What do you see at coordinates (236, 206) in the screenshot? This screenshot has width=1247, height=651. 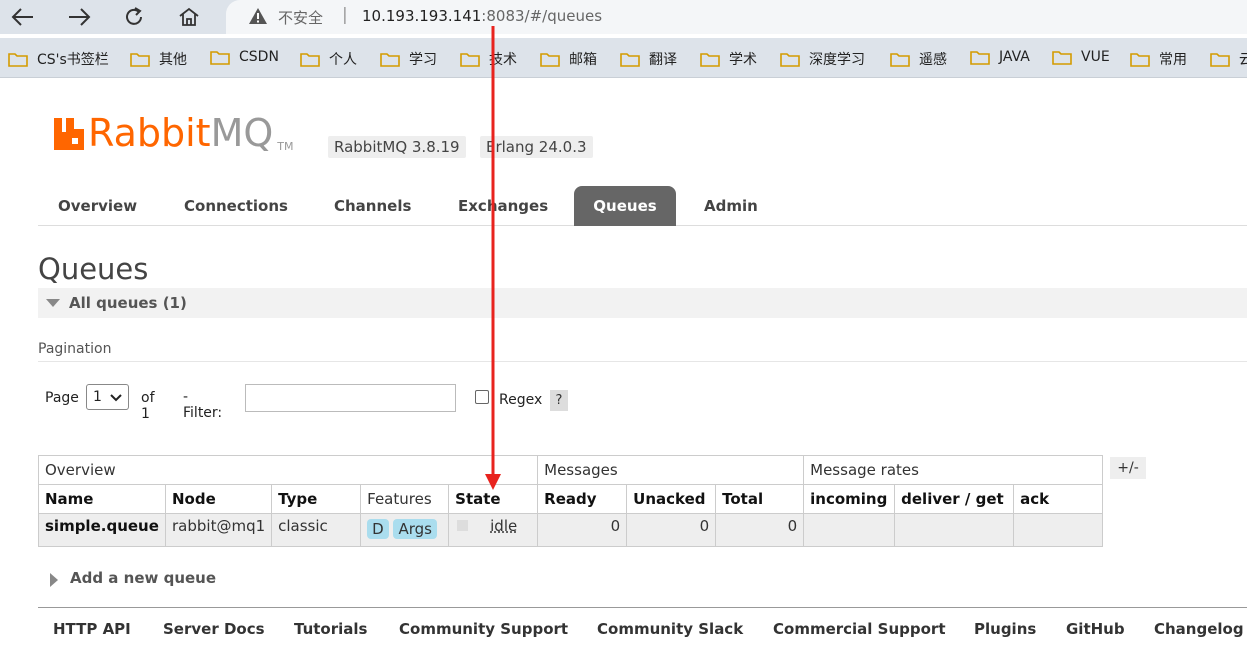 I see `tab-connections: Connections` at bounding box center [236, 206].